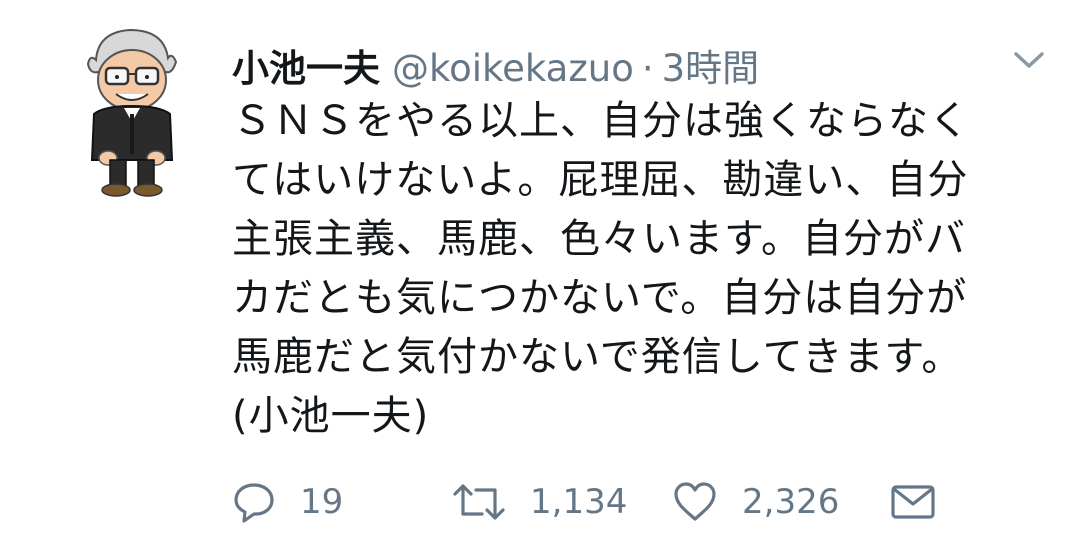 This screenshot has height=545, width=1080. I want to click on reply-button: 19, so click(287, 502).